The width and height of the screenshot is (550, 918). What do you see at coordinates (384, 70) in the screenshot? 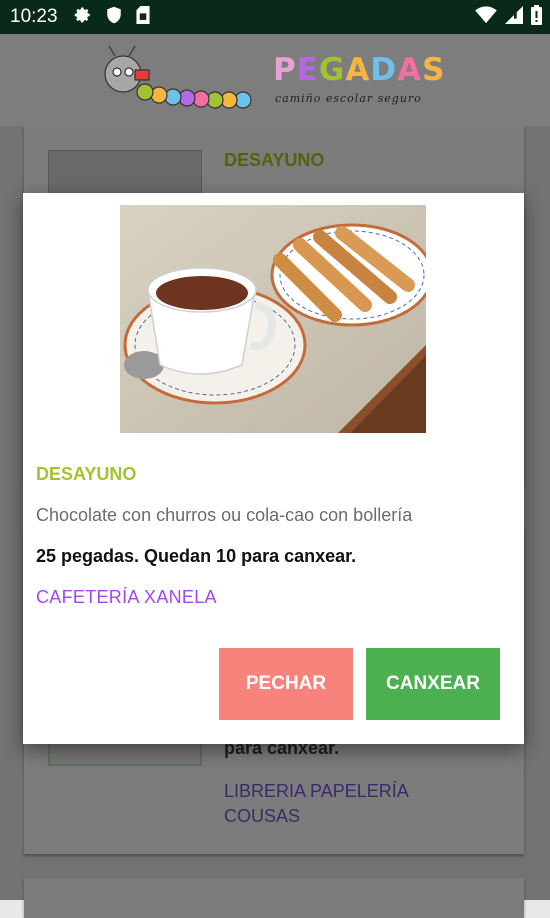
I see `brand-letter: D` at bounding box center [384, 70].